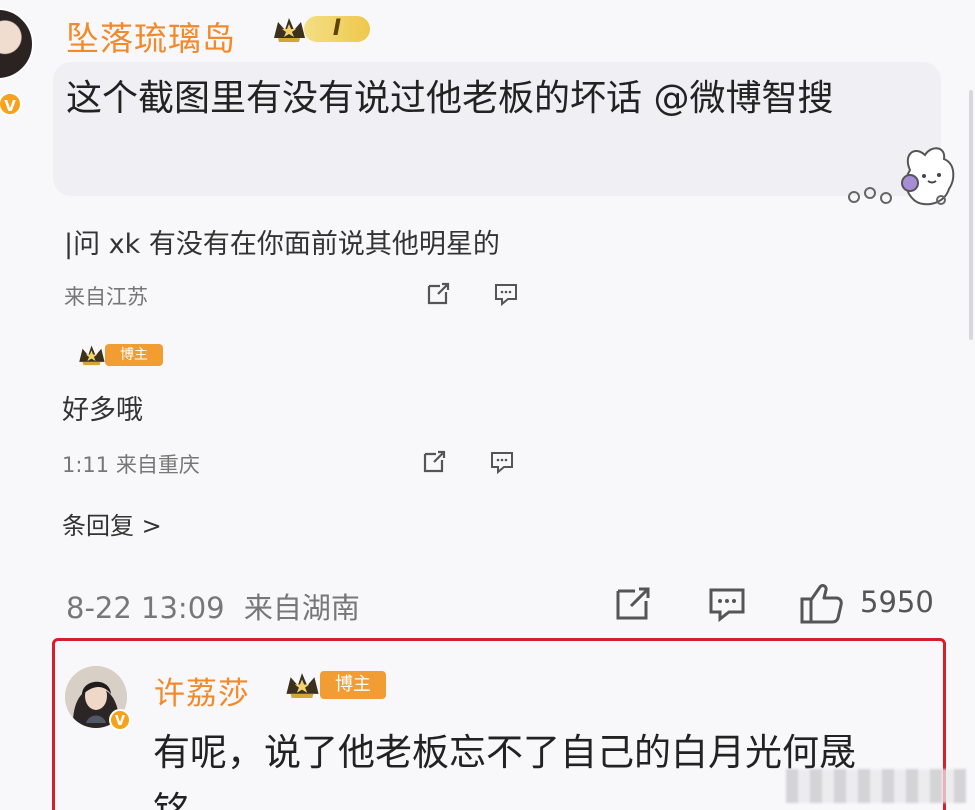 The image size is (975, 810). I want to click on like-count: 5950, so click(897, 602).